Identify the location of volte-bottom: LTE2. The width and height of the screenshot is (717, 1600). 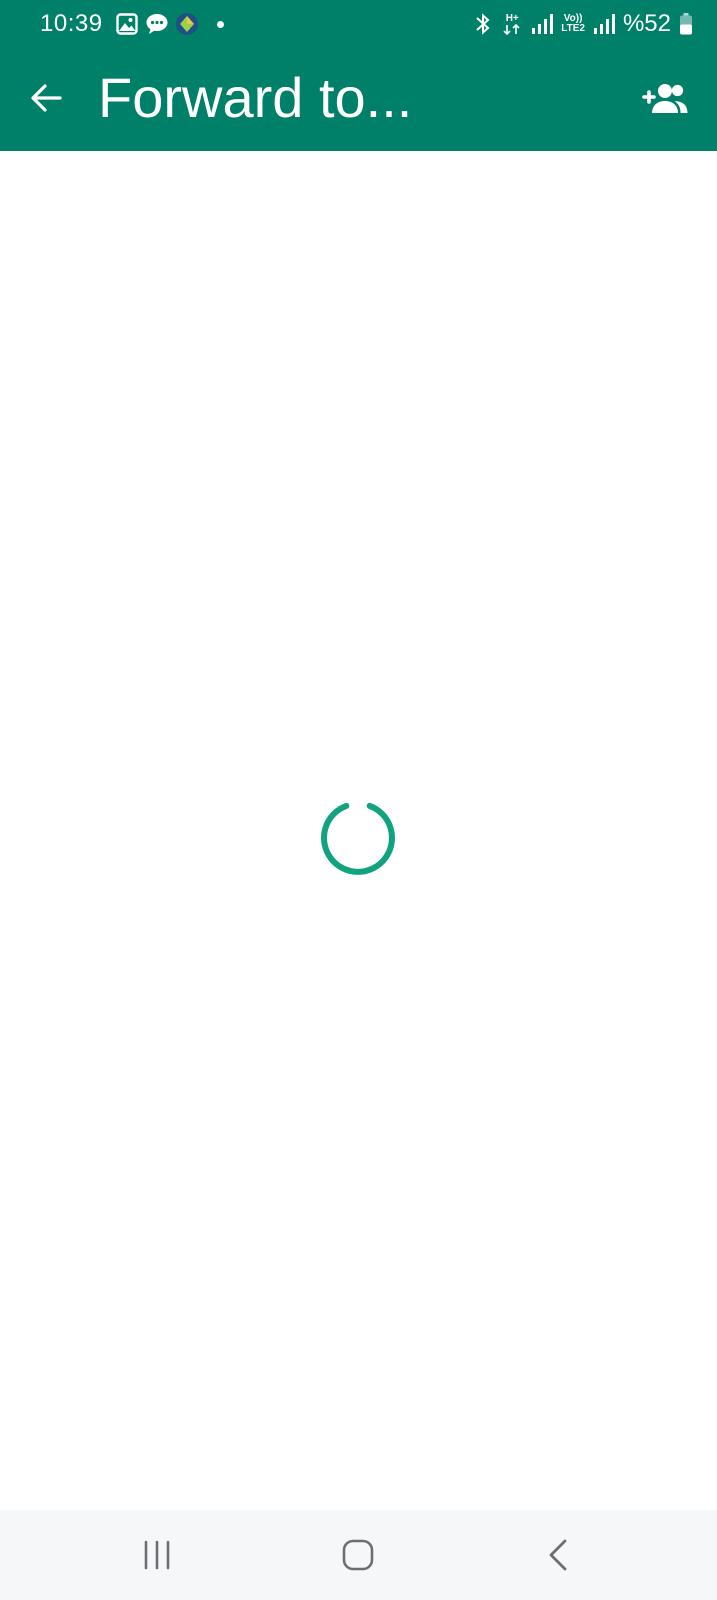
(573, 28).